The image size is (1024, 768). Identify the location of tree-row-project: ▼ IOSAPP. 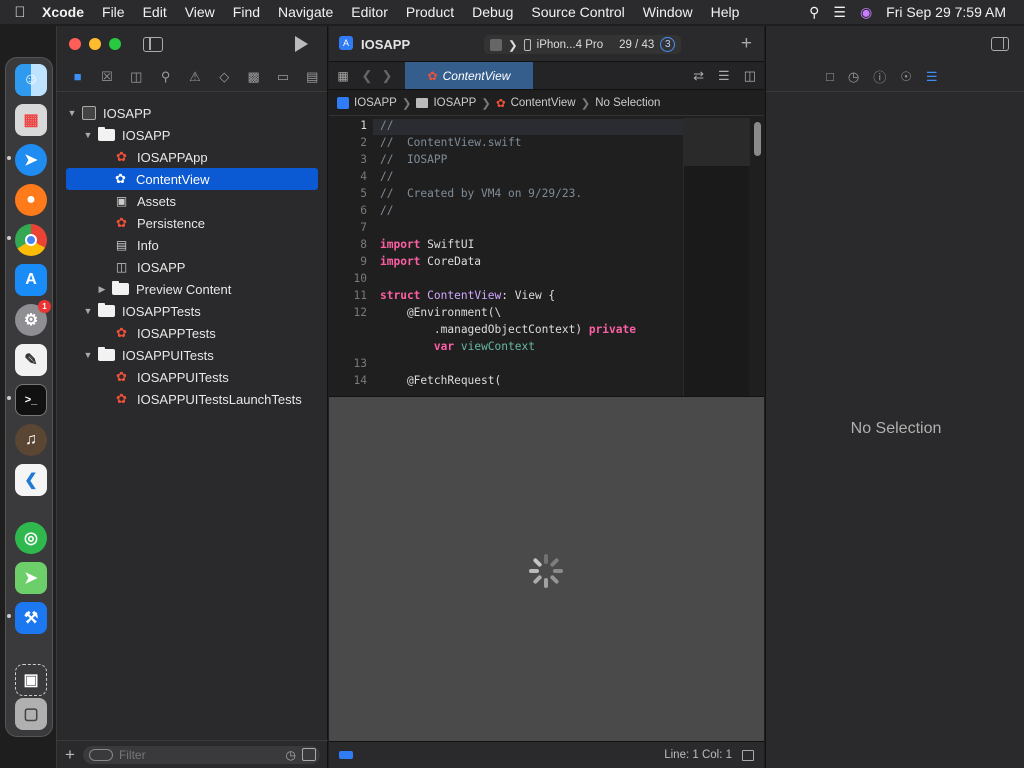
(198, 113).